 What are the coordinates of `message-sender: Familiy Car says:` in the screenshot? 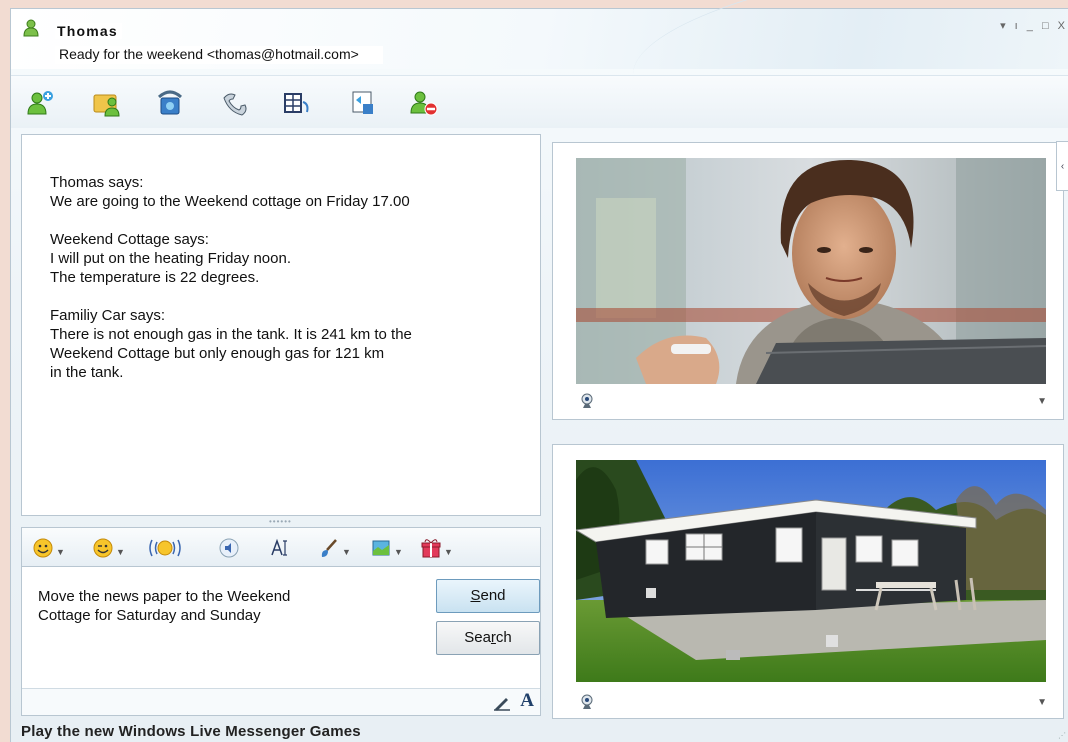 It's located at (108, 315).